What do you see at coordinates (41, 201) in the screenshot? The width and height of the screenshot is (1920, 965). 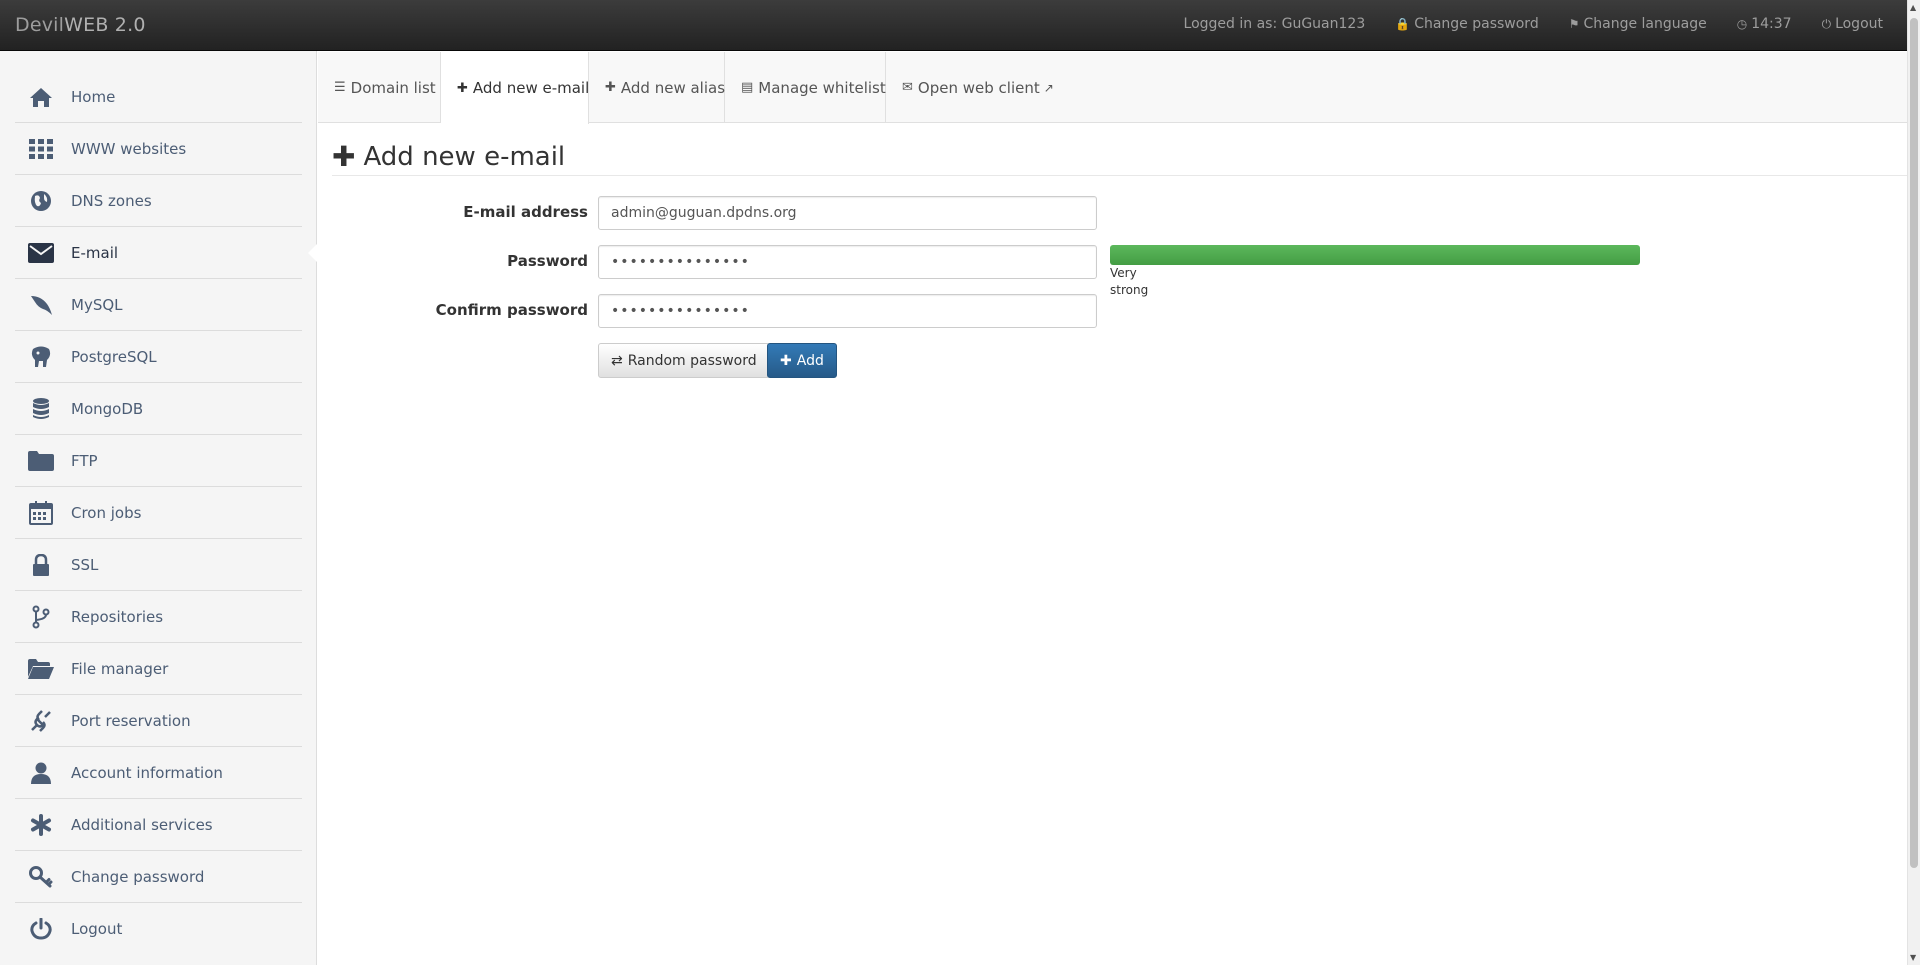 I see `globe-icon` at bounding box center [41, 201].